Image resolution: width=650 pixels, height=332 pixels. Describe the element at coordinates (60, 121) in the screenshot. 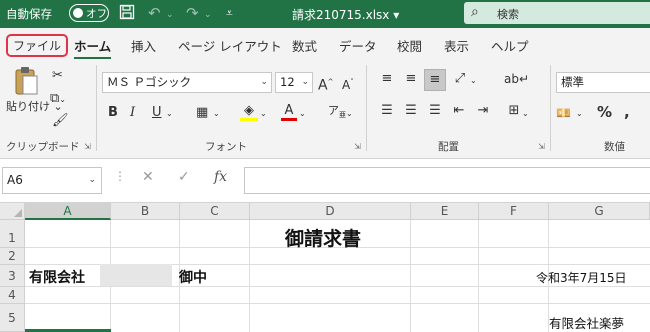

I see `format-painter-icon: 🖌` at that location.